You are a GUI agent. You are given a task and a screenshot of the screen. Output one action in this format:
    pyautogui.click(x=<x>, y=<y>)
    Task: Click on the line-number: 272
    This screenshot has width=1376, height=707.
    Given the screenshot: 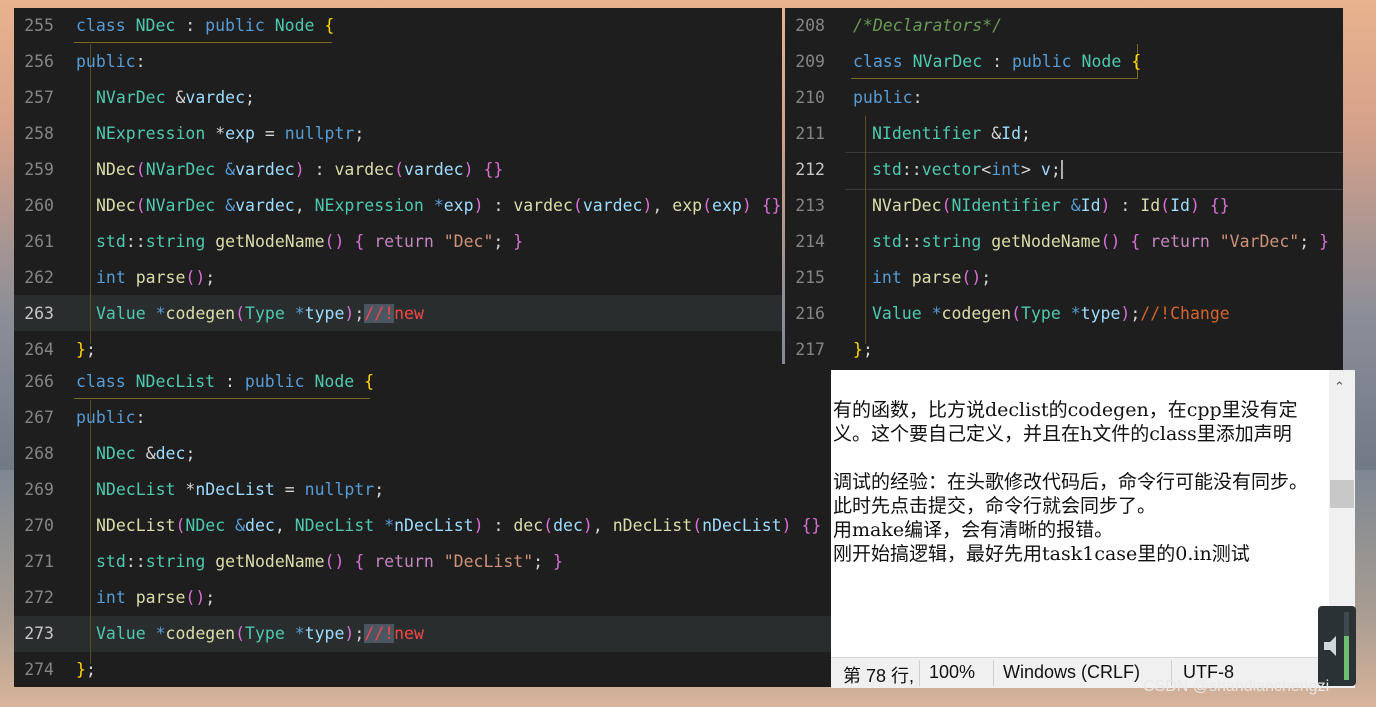 What is the action you would take?
    pyautogui.click(x=39, y=597)
    